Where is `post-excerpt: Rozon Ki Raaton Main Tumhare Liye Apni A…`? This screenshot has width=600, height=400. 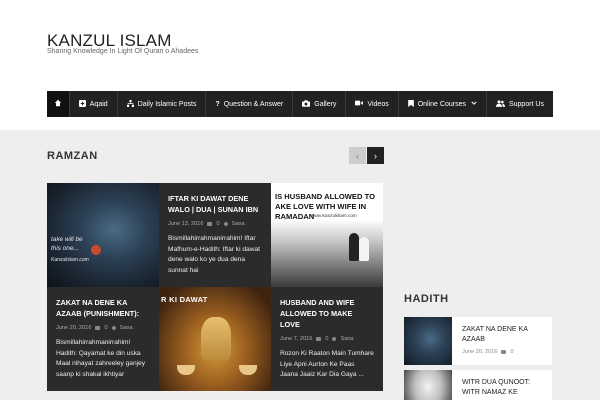 post-excerpt: Rozon Ki Raaton Main Tumhare Liye Apni A… is located at coordinates (327, 364).